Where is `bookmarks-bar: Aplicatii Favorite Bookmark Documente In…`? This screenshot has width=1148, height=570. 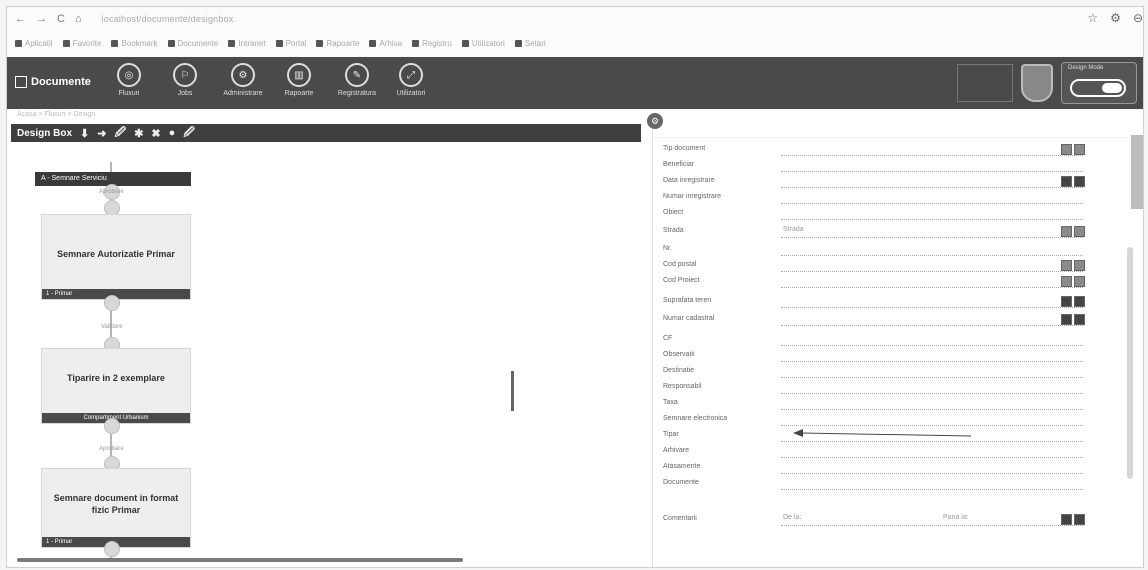
bookmarks-bar: Aplicatii Favorite Bookmark Documente In… is located at coordinates (280, 43).